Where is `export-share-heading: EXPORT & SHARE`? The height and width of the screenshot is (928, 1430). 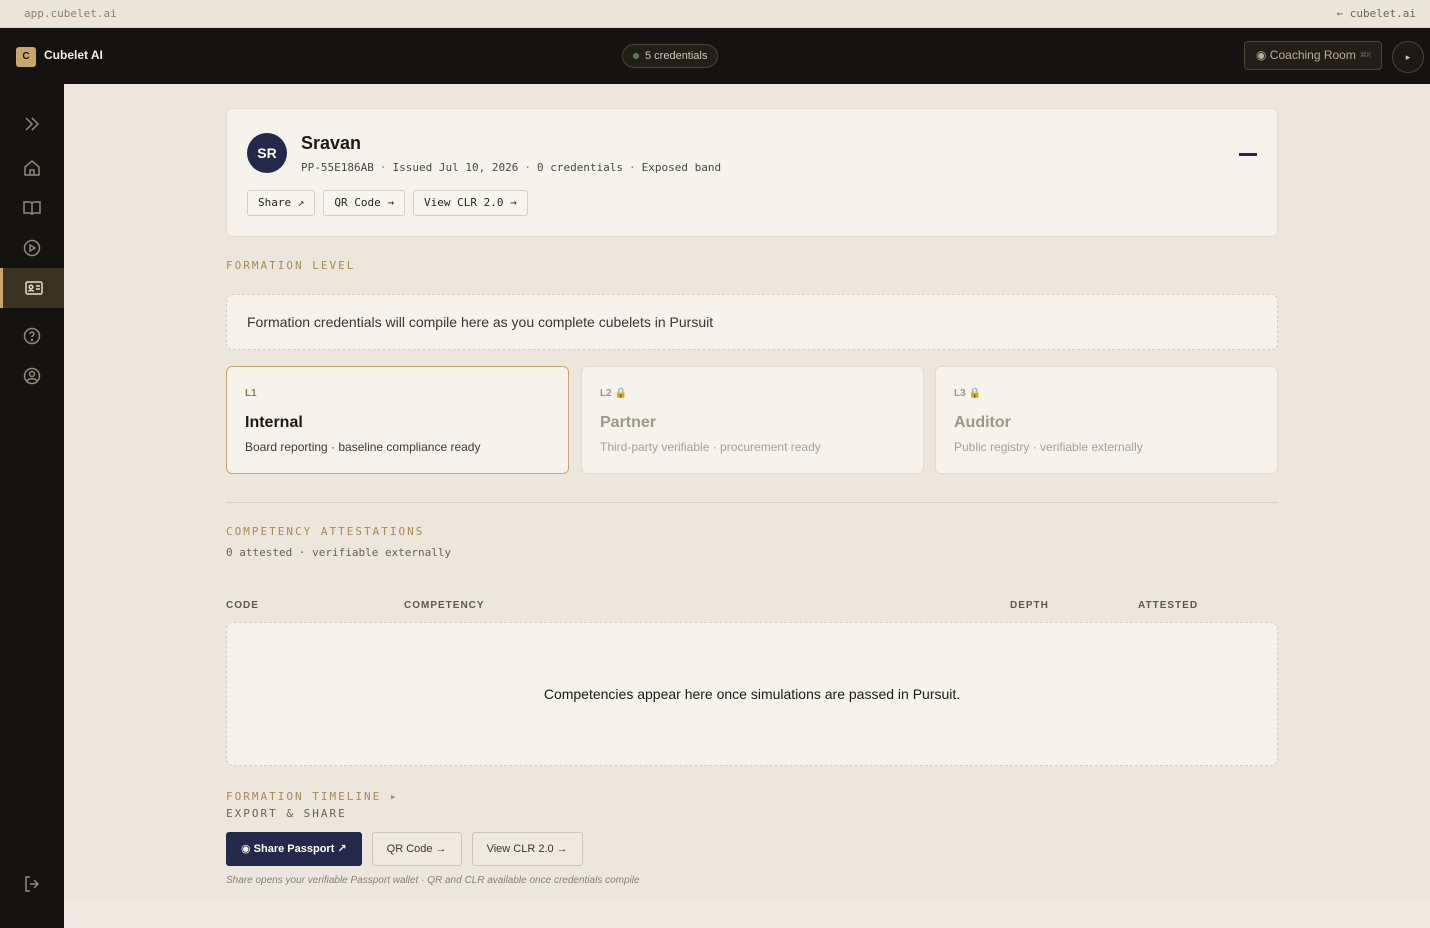 export-share-heading: EXPORT & SHARE is located at coordinates (286, 813).